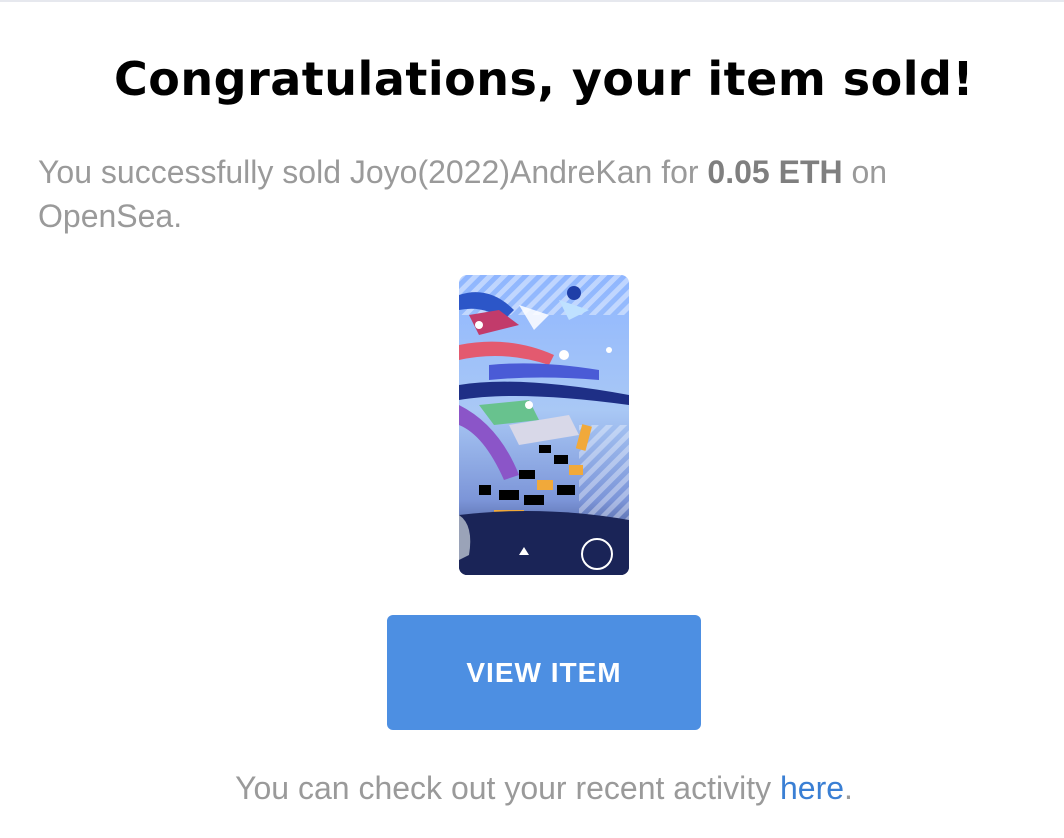 The height and width of the screenshot is (838, 1064). What do you see at coordinates (544, 425) in the screenshot?
I see `nft-artwork-image` at bounding box center [544, 425].